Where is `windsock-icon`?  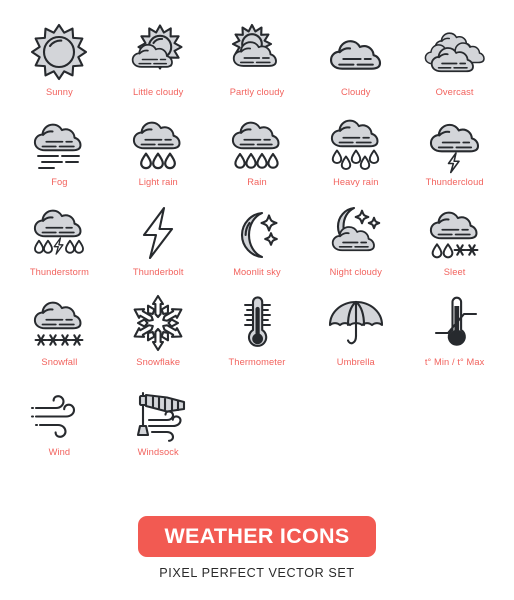 windsock-icon is located at coordinates (158, 413).